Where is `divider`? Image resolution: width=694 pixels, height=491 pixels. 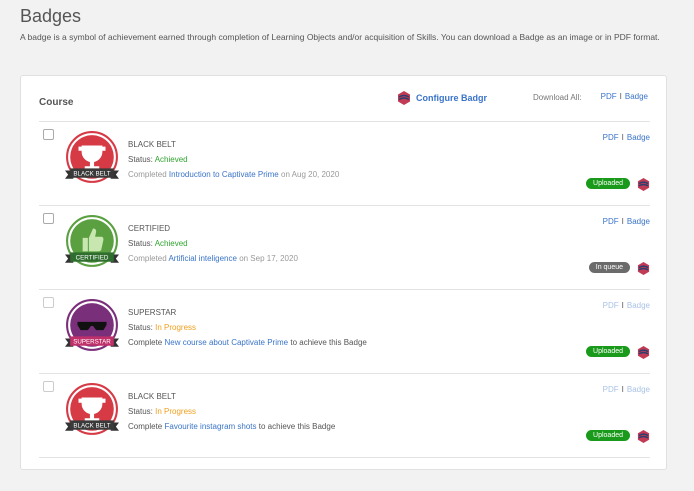 divider is located at coordinates (344, 457).